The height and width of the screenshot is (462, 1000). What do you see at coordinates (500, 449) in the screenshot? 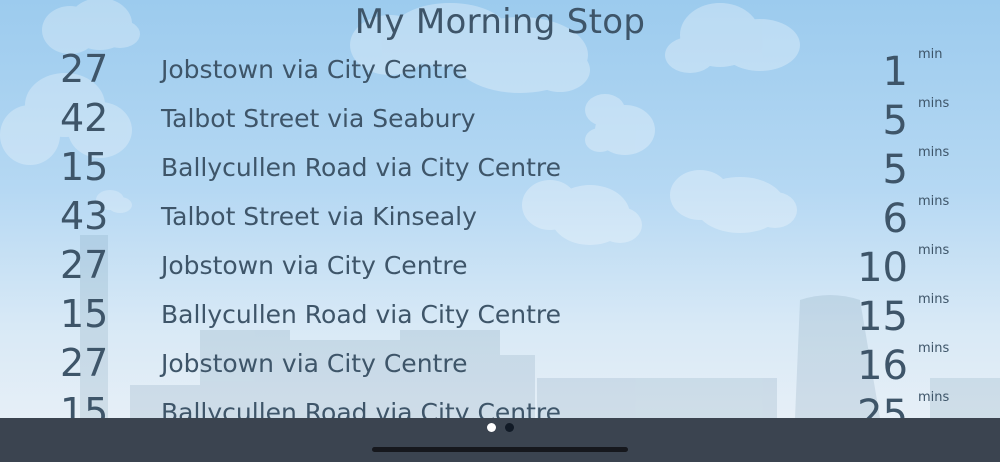
I see `home-indicator` at bounding box center [500, 449].